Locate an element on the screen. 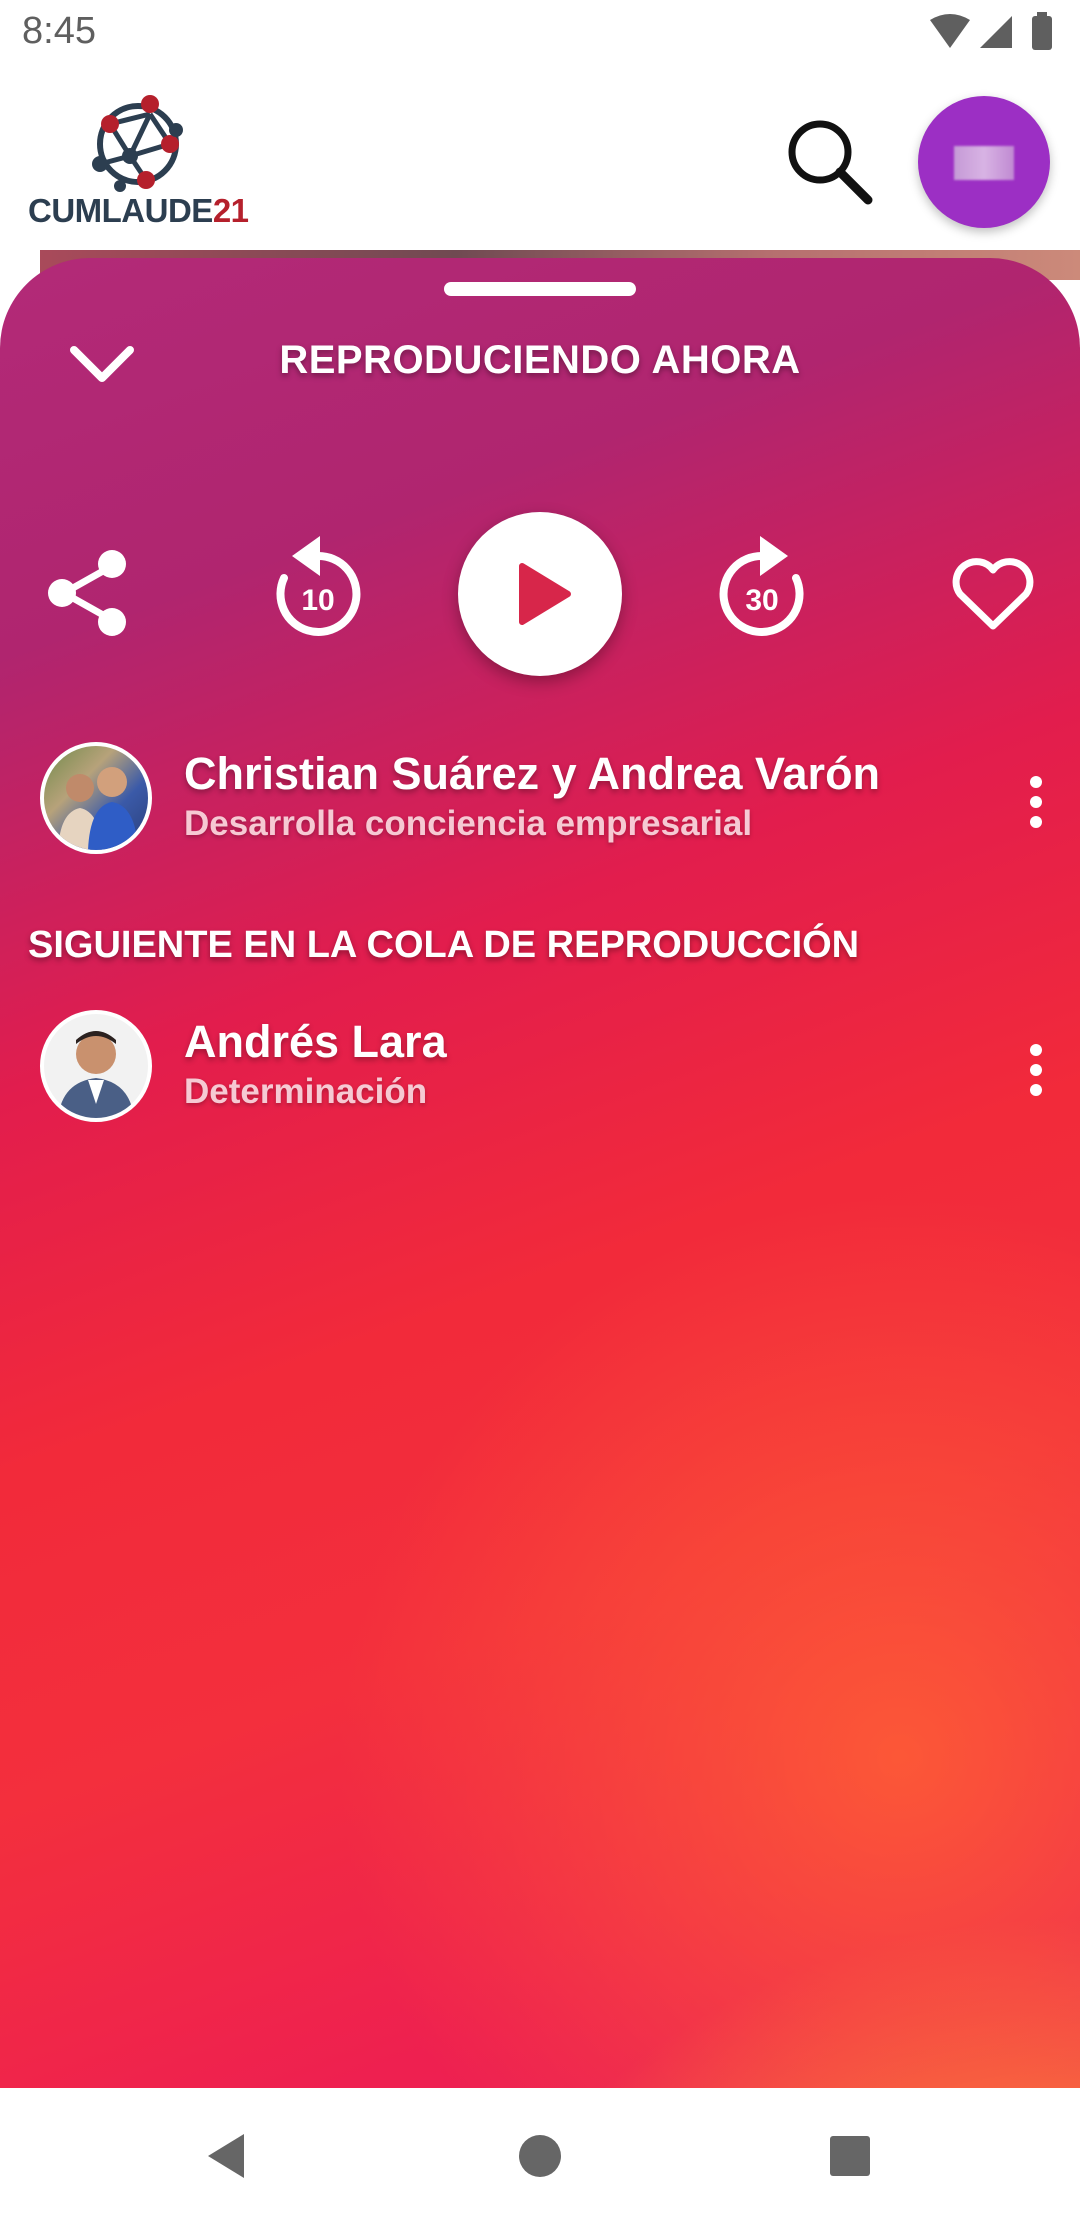 This screenshot has width=1080, height=2220. forward-button: 30 is located at coordinates (762, 585).